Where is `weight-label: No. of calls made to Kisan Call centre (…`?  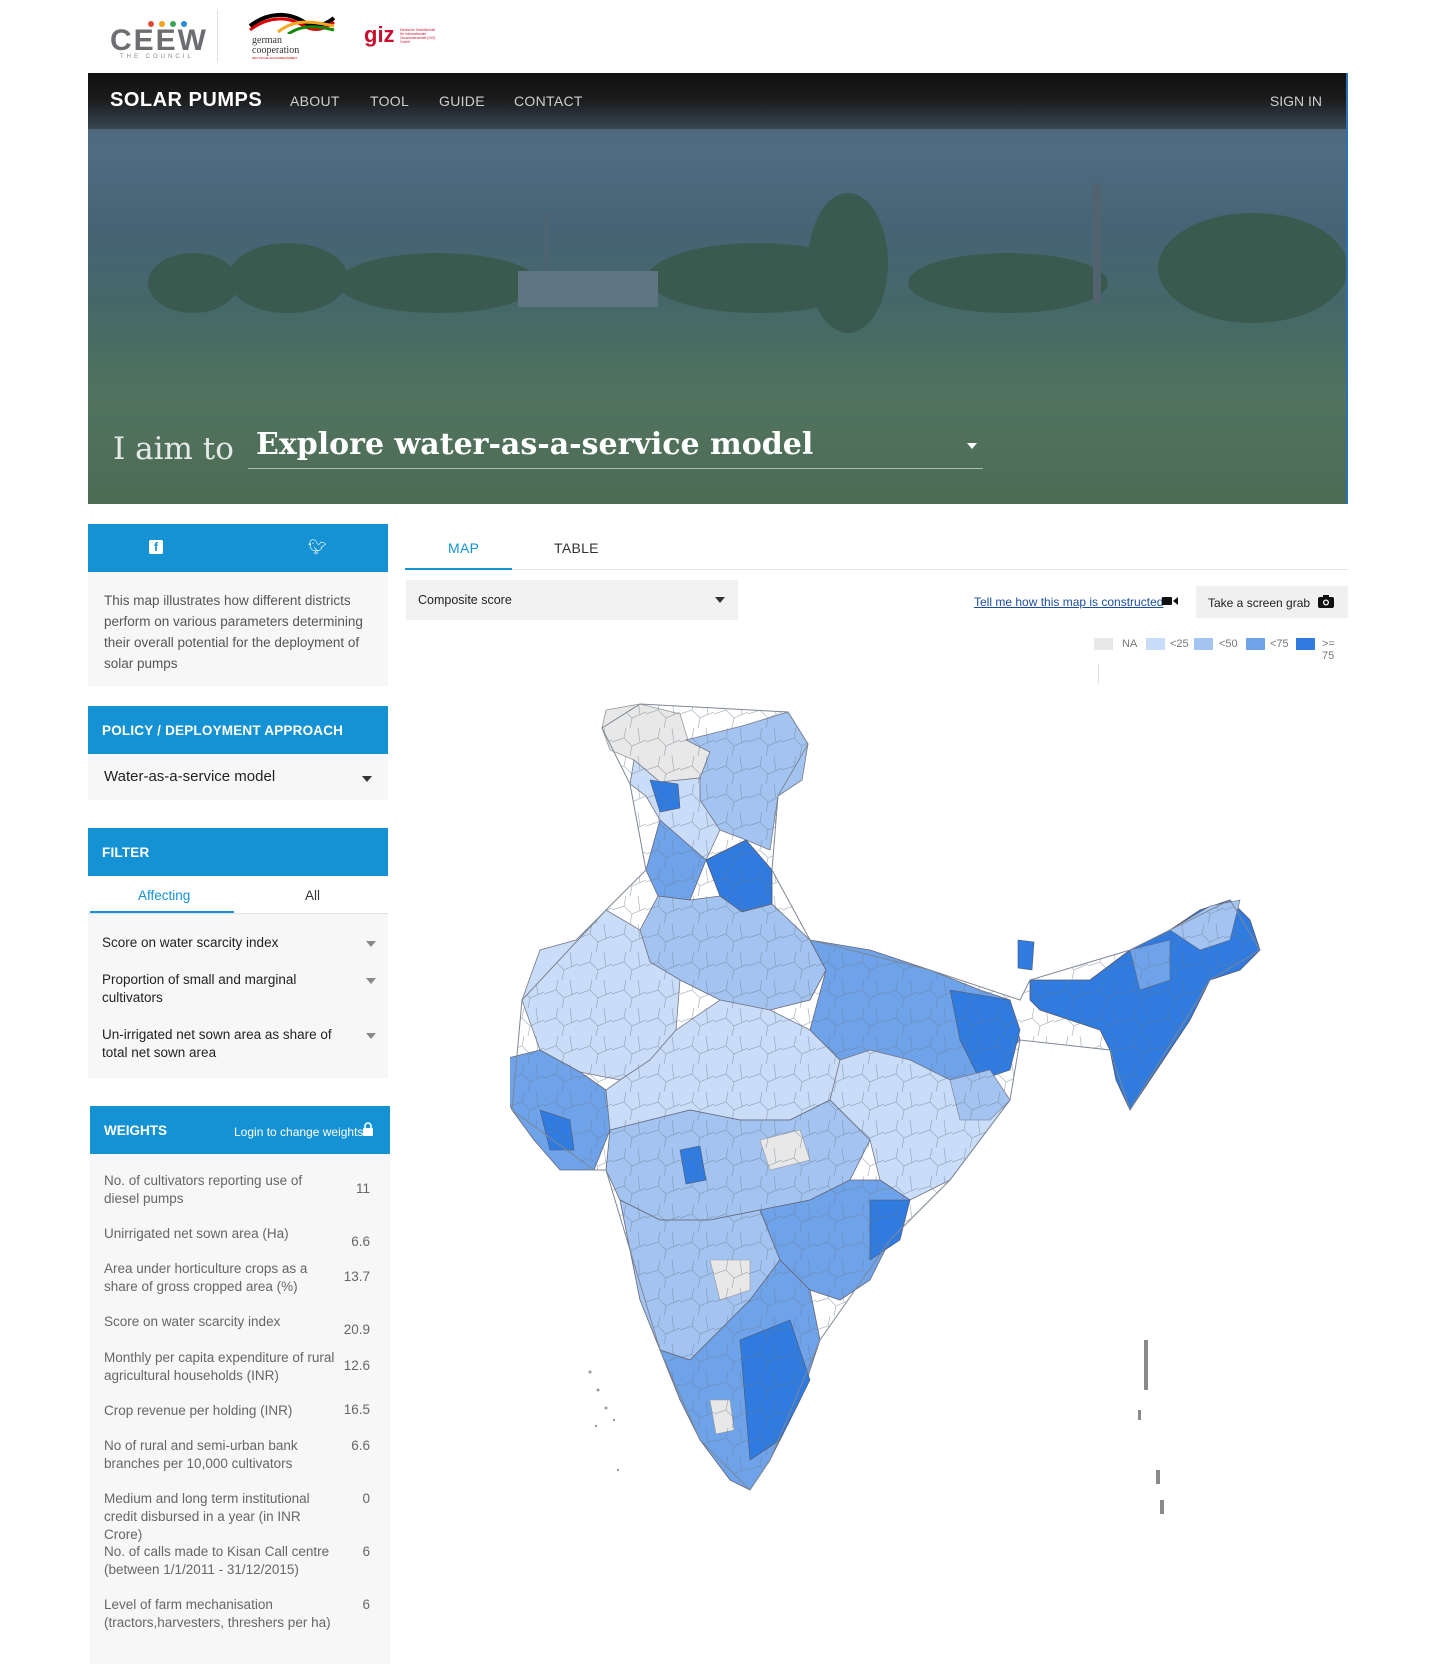
weight-label: No. of calls made to Kisan Call centre (… is located at coordinates (217, 1560).